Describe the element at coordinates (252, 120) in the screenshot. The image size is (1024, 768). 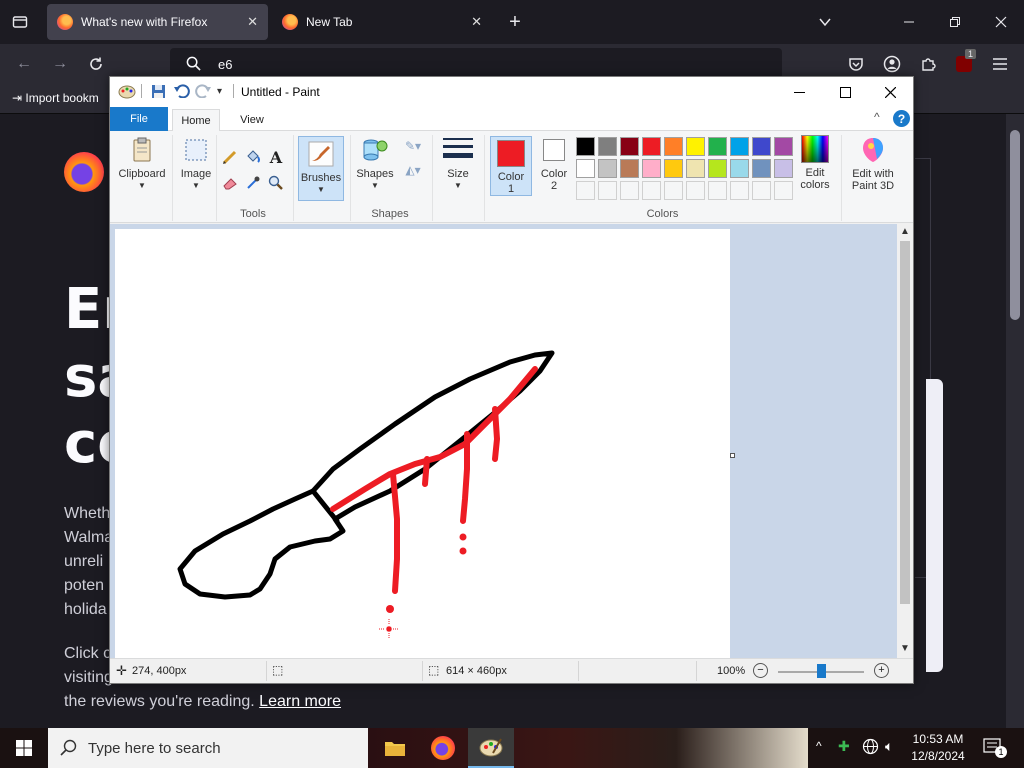
I see `tab-view: View` at that location.